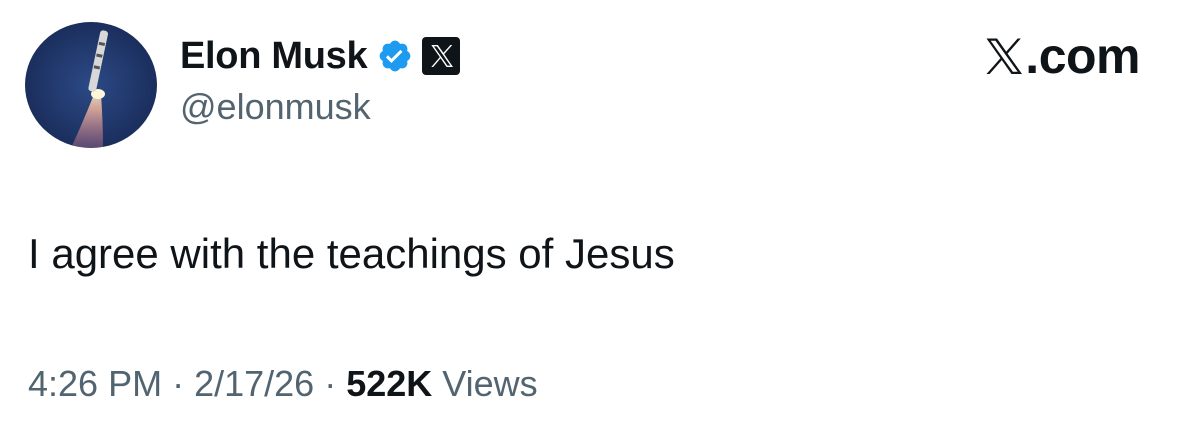 The height and width of the screenshot is (430, 1200). I want to click on avatar, so click(91, 85).